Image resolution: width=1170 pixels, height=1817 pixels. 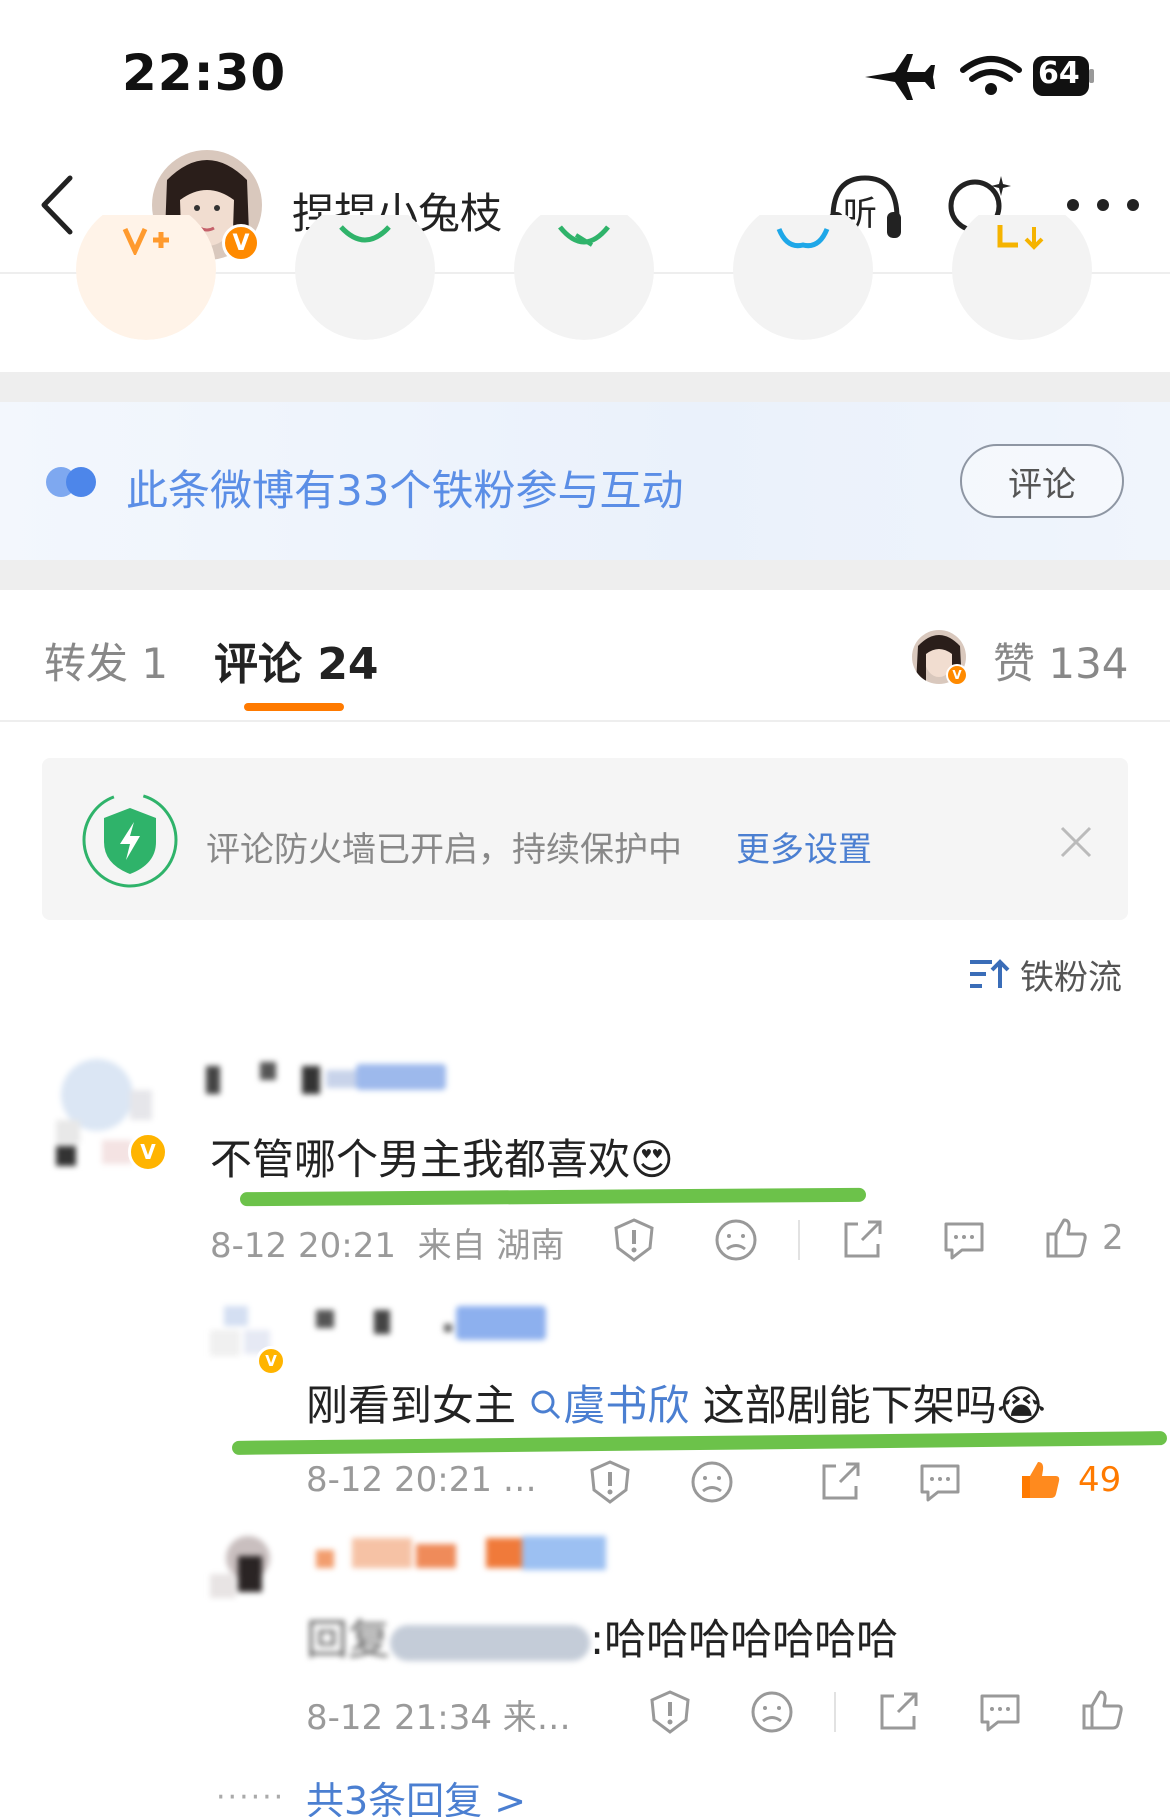 I want to click on comment-author, so click(x=326, y=1078).